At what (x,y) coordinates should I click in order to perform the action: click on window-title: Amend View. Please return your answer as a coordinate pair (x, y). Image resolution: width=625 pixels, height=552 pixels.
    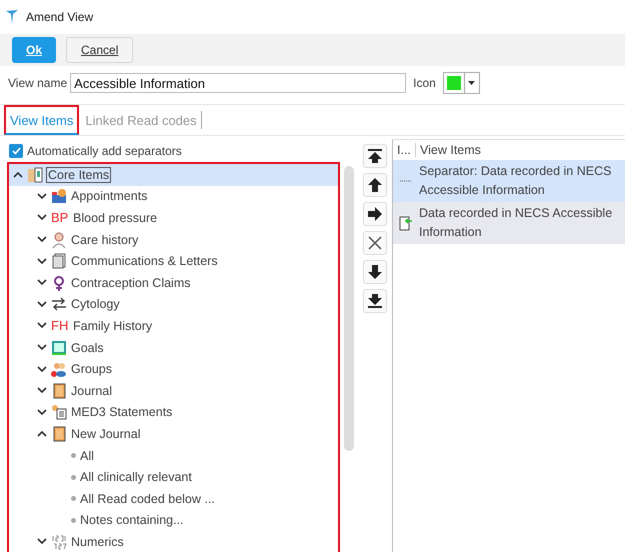
    Looking at the image, I should click on (60, 17).